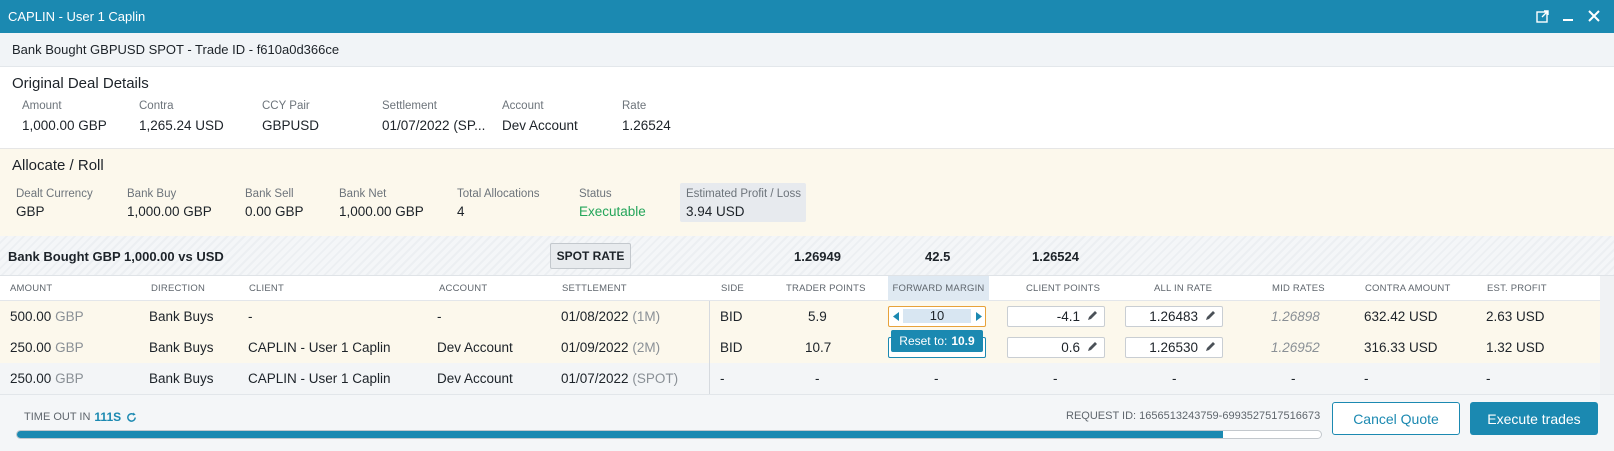  Describe the element at coordinates (1568, 16) in the screenshot. I see `minimize-icon` at that location.